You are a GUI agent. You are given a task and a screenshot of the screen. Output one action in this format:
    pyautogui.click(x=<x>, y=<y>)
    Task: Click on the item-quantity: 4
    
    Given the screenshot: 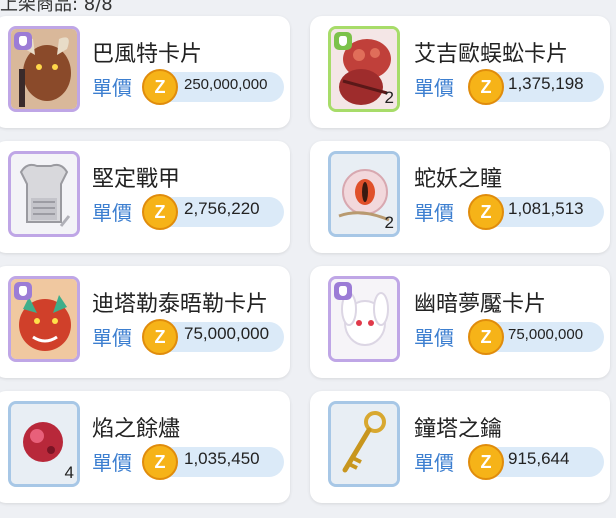 What is the action you would take?
    pyautogui.click(x=69, y=472)
    